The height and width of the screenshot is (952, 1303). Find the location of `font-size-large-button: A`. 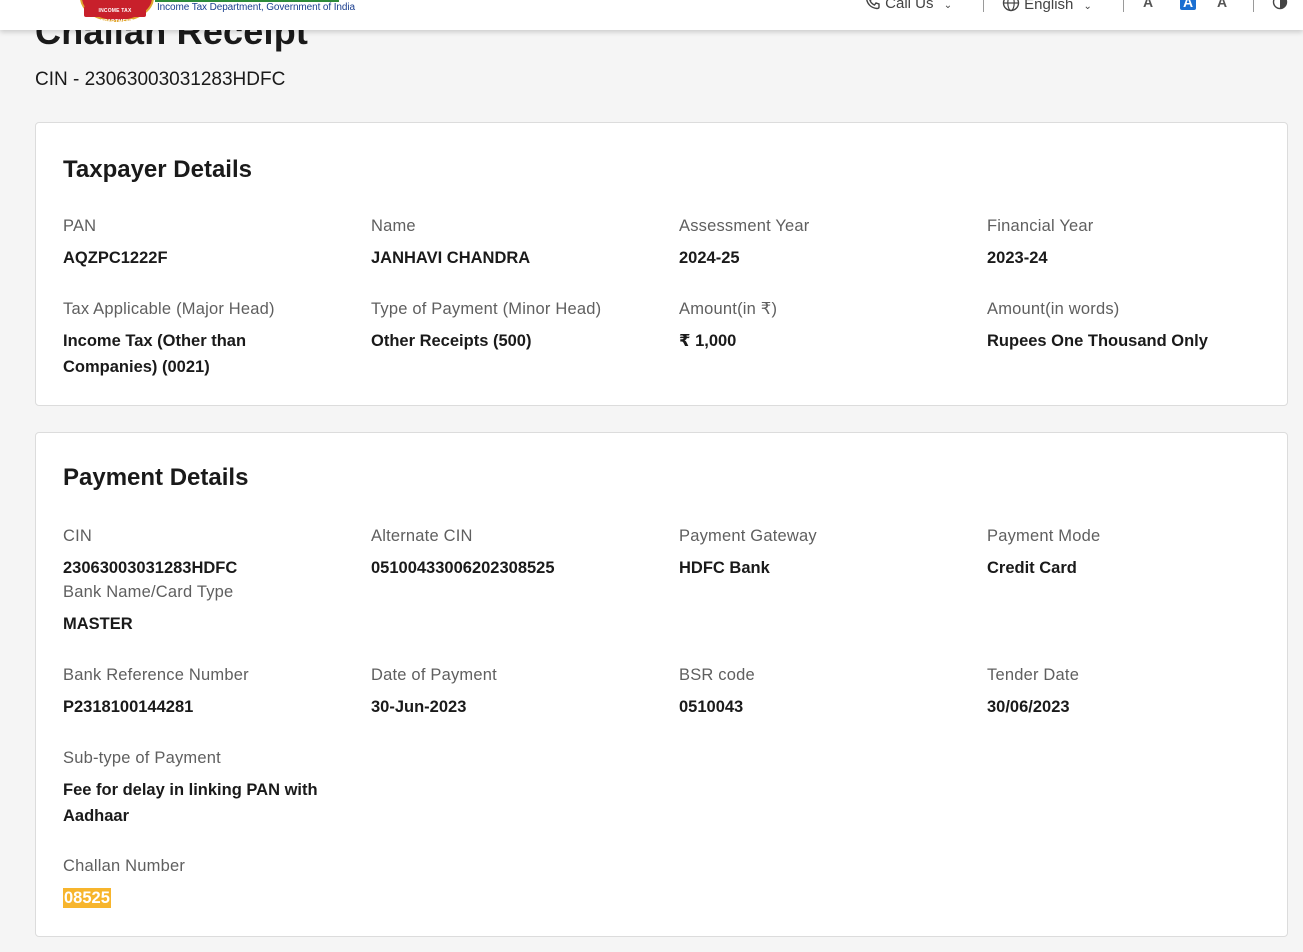

font-size-large-button: A is located at coordinates (1222, 5).